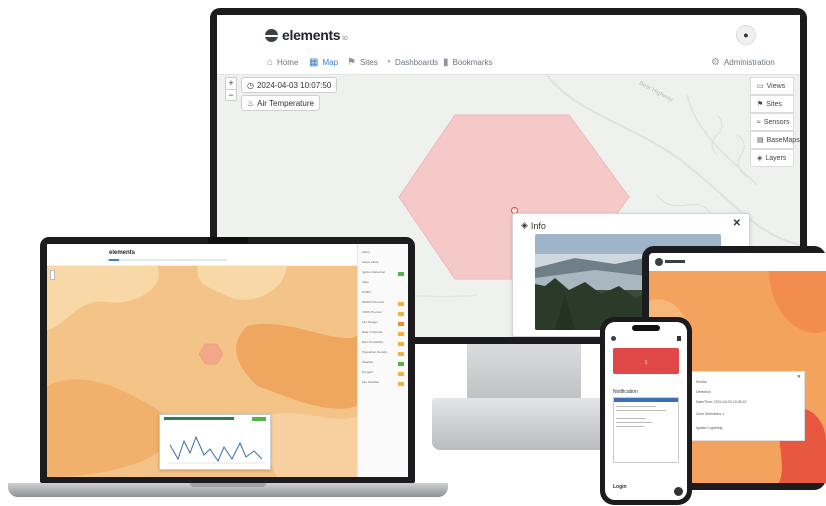 This screenshot has height=506, width=826. Describe the element at coordinates (508, 33) in the screenshot. I see `app-header: elements io ●` at that location.